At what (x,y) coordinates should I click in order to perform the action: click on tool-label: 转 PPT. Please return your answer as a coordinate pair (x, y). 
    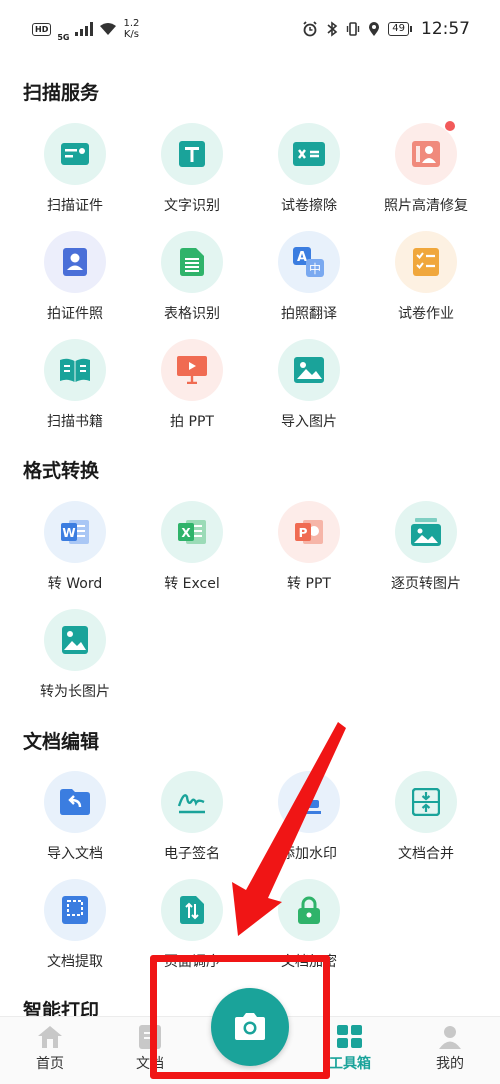
    Looking at the image, I should click on (309, 584).